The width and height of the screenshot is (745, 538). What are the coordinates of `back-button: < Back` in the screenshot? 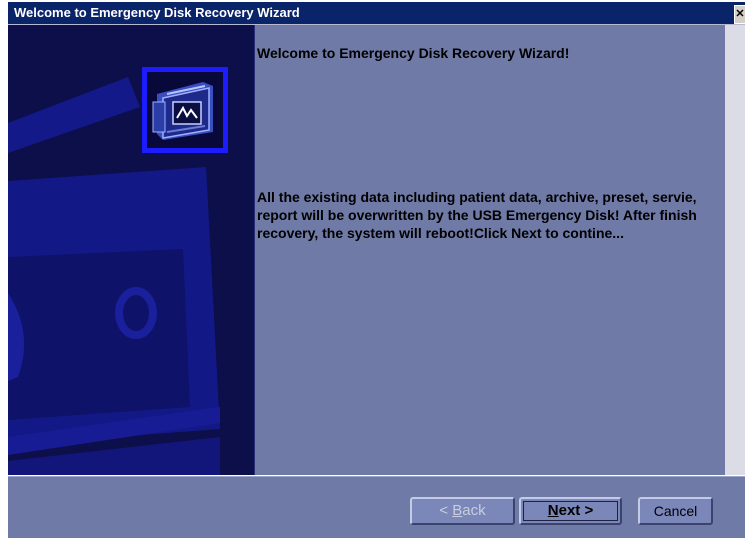 It's located at (462, 511).